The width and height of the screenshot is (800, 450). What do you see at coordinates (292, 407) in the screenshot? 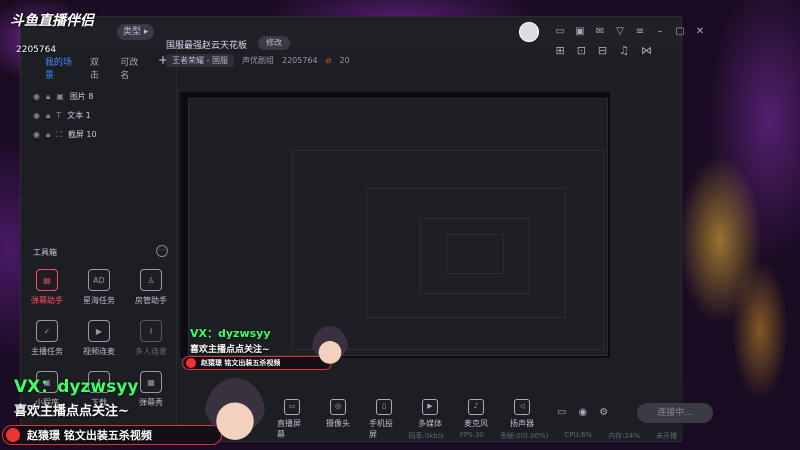
I see `screen-icon: ▭` at bounding box center [292, 407].